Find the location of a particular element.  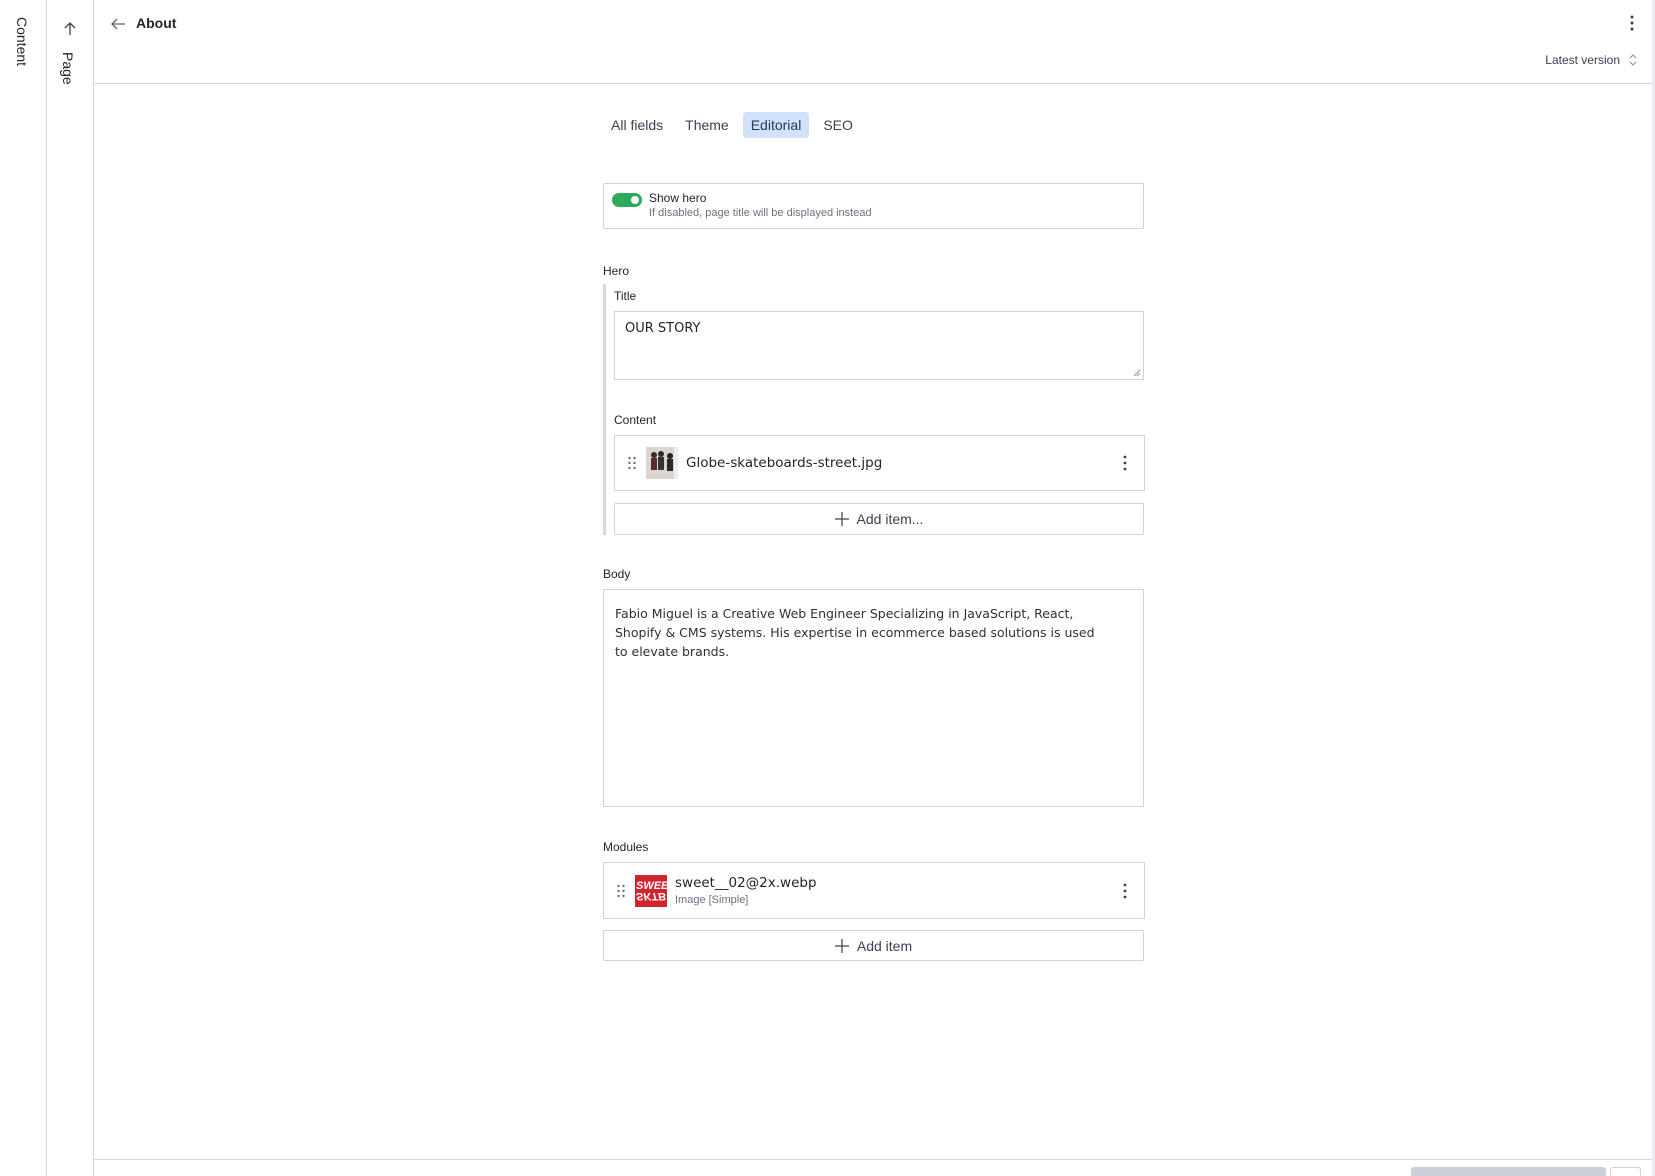

tab-seo: SEO is located at coordinates (838, 125).